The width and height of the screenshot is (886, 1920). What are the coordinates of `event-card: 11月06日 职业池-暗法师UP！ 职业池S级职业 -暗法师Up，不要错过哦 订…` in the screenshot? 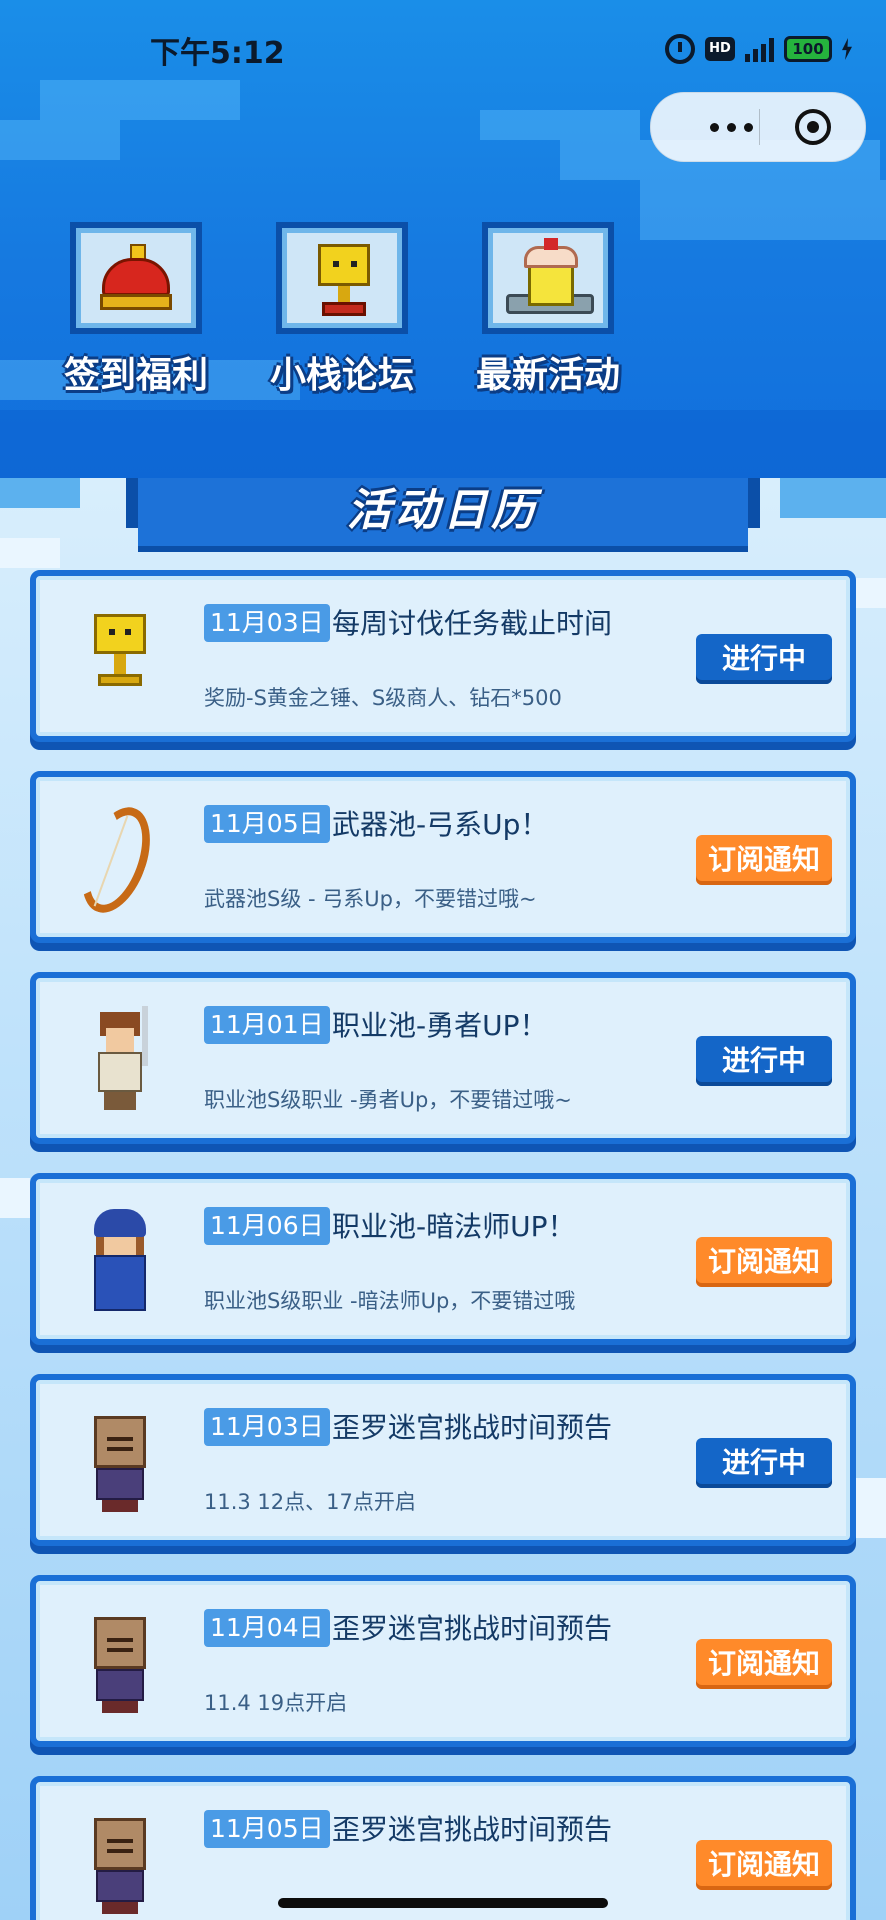 It's located at (443, 1259).